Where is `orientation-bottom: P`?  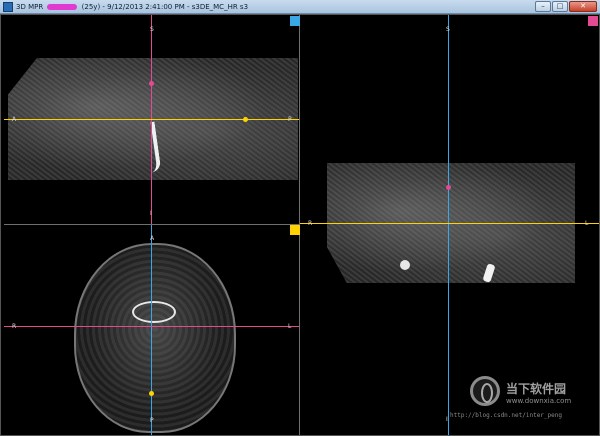 orientation-bottom: P is located at coordinates (152, 420).